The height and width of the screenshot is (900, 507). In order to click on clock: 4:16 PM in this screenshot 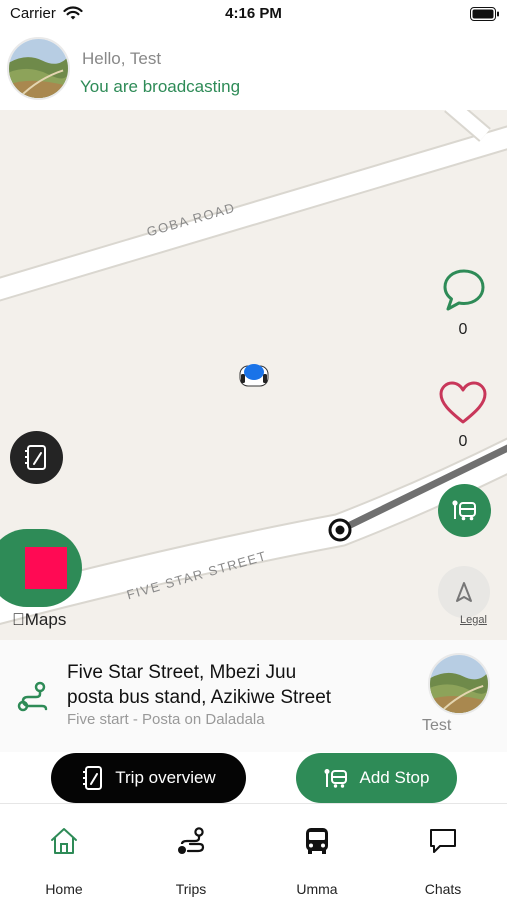, I will do `click(253, 13)`.